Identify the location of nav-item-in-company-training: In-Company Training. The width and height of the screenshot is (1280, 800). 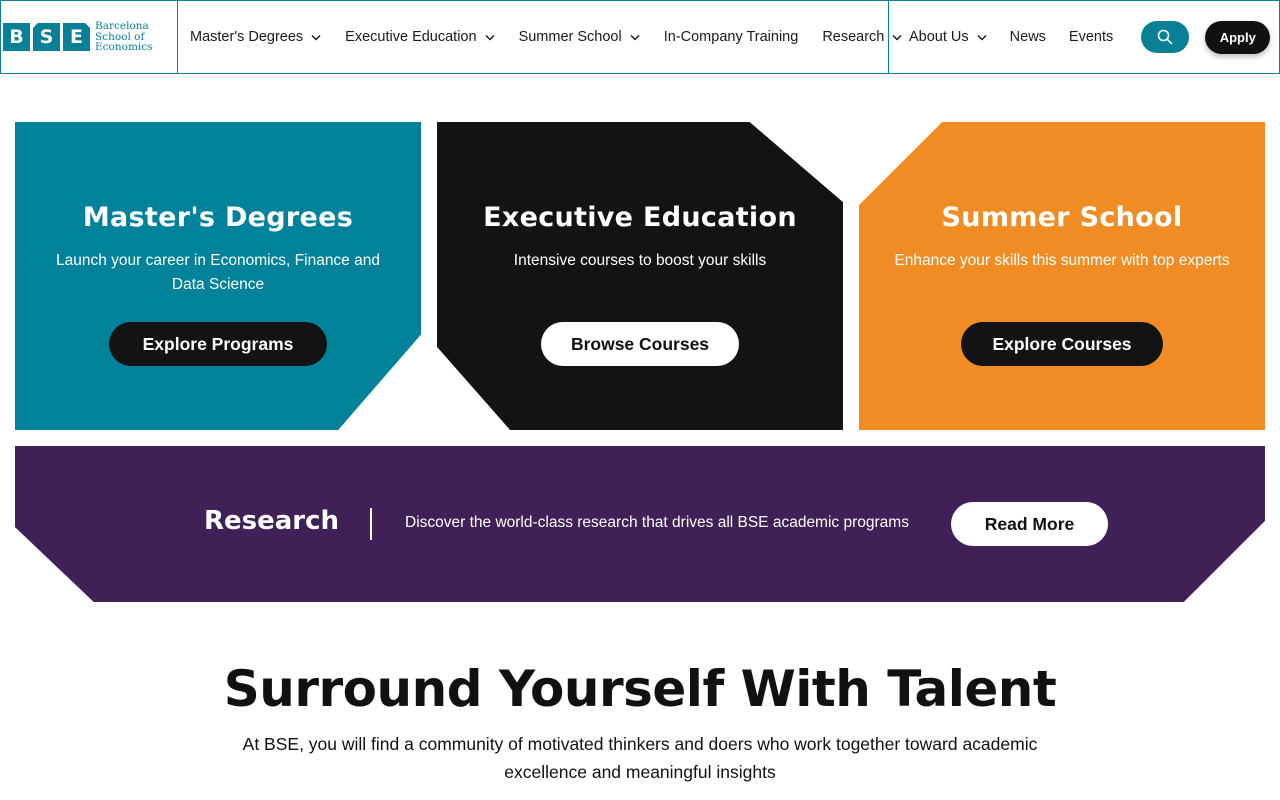
(731, 37).